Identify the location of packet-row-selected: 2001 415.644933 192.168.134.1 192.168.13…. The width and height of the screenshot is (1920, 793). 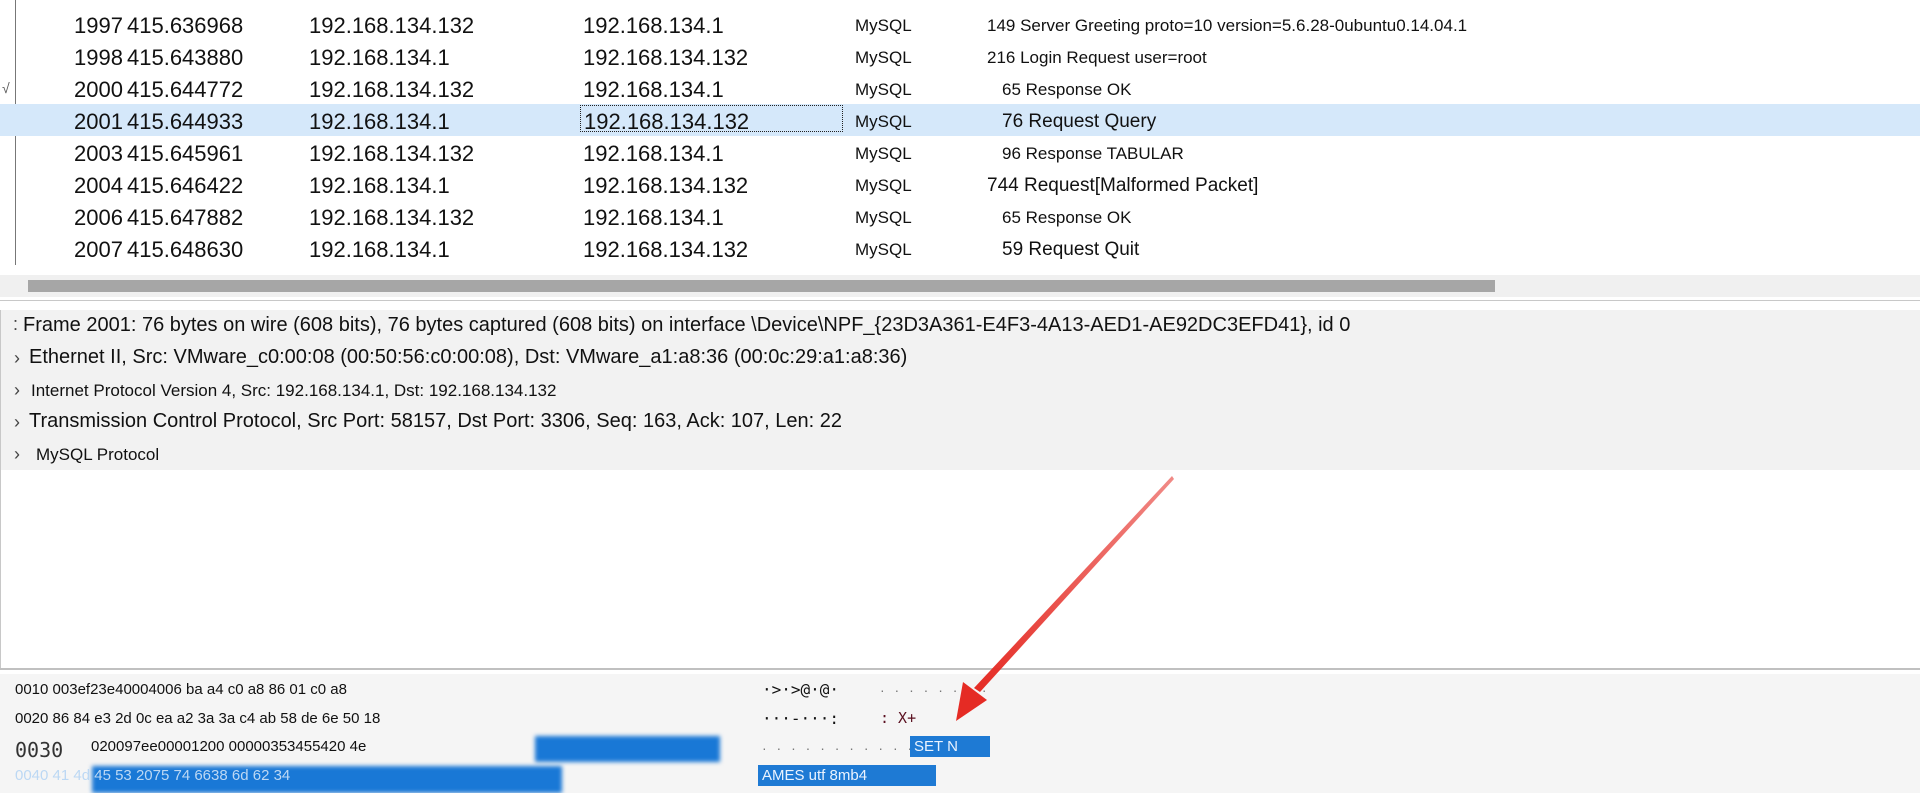
(960, 120).